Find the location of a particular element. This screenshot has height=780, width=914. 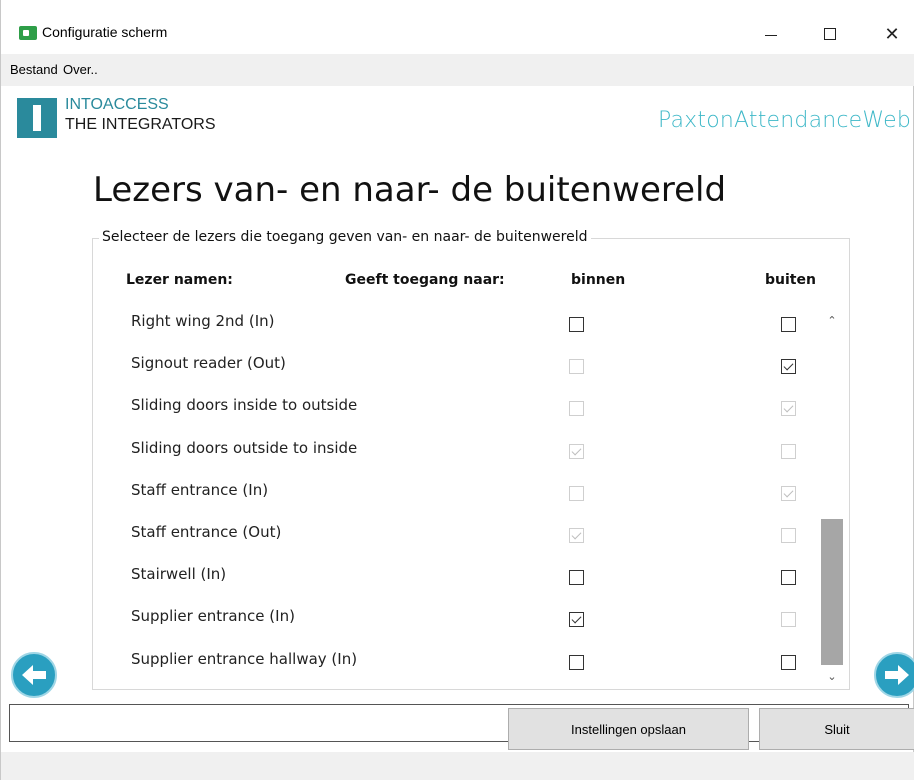

close-icon: ✕ is located at coordinates (892, 34).